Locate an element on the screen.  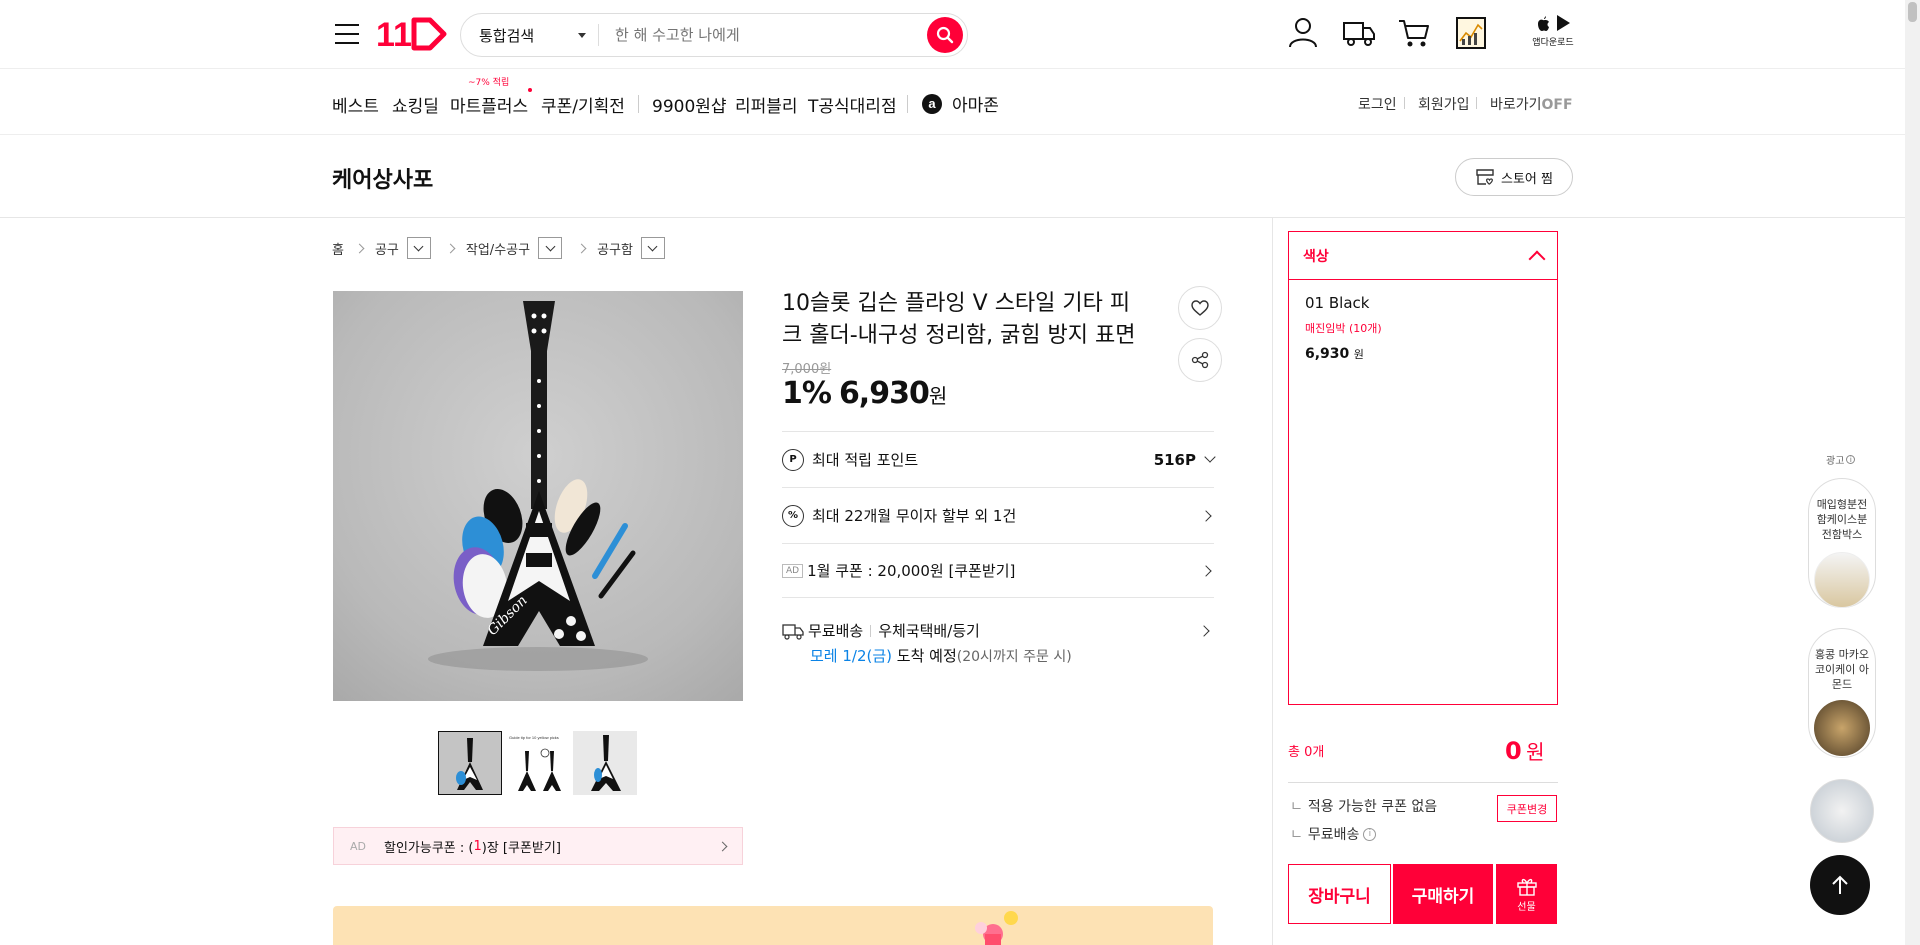
product-title-line2: 크 홀더-내구성 정리함, 굵힘 방지 표면 is located at coordinates (959, 335).